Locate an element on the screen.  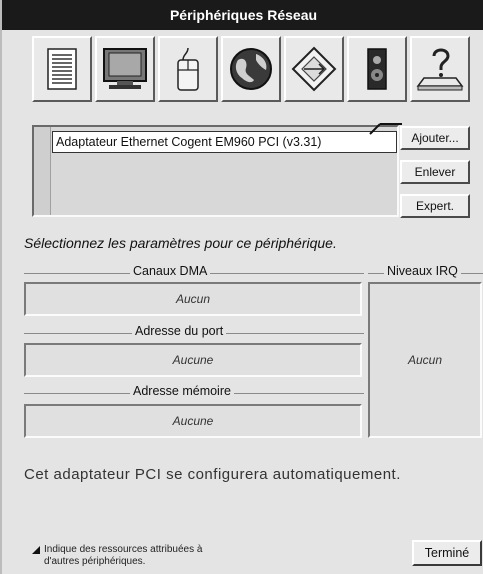
document-icon is located at coordinates (62, 69).